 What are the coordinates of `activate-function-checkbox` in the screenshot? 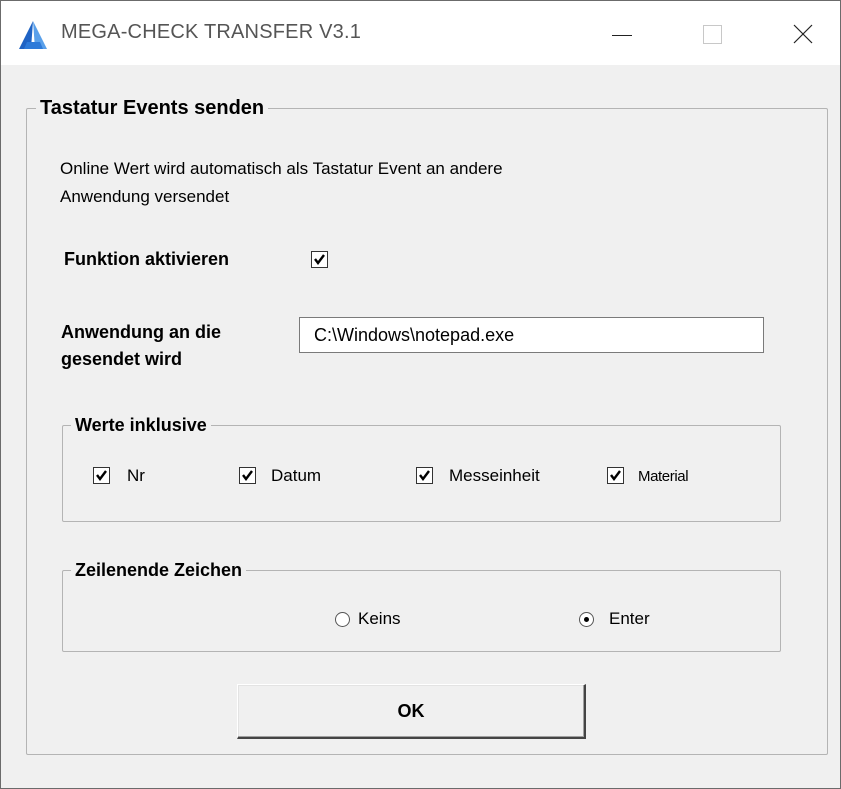 It's located at (319, 259).